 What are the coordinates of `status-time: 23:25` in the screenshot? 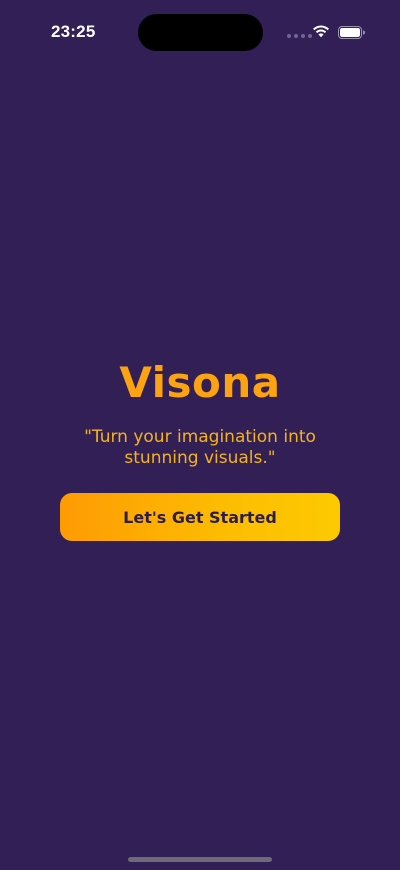 It's located at (73, 31).